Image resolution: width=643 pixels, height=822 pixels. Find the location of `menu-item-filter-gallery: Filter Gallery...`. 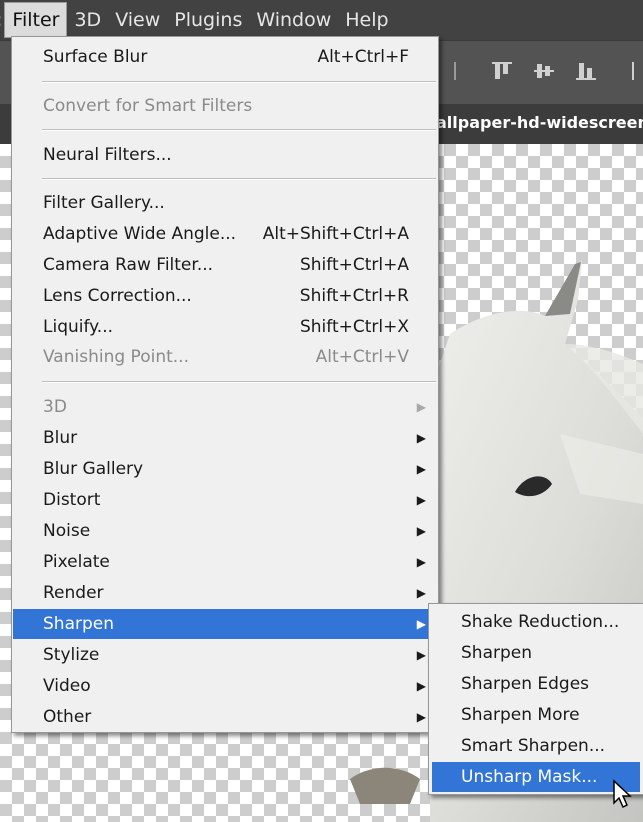

menu-item-filter-gallery: Filter Gallery... is located at coordinates (225, 203).